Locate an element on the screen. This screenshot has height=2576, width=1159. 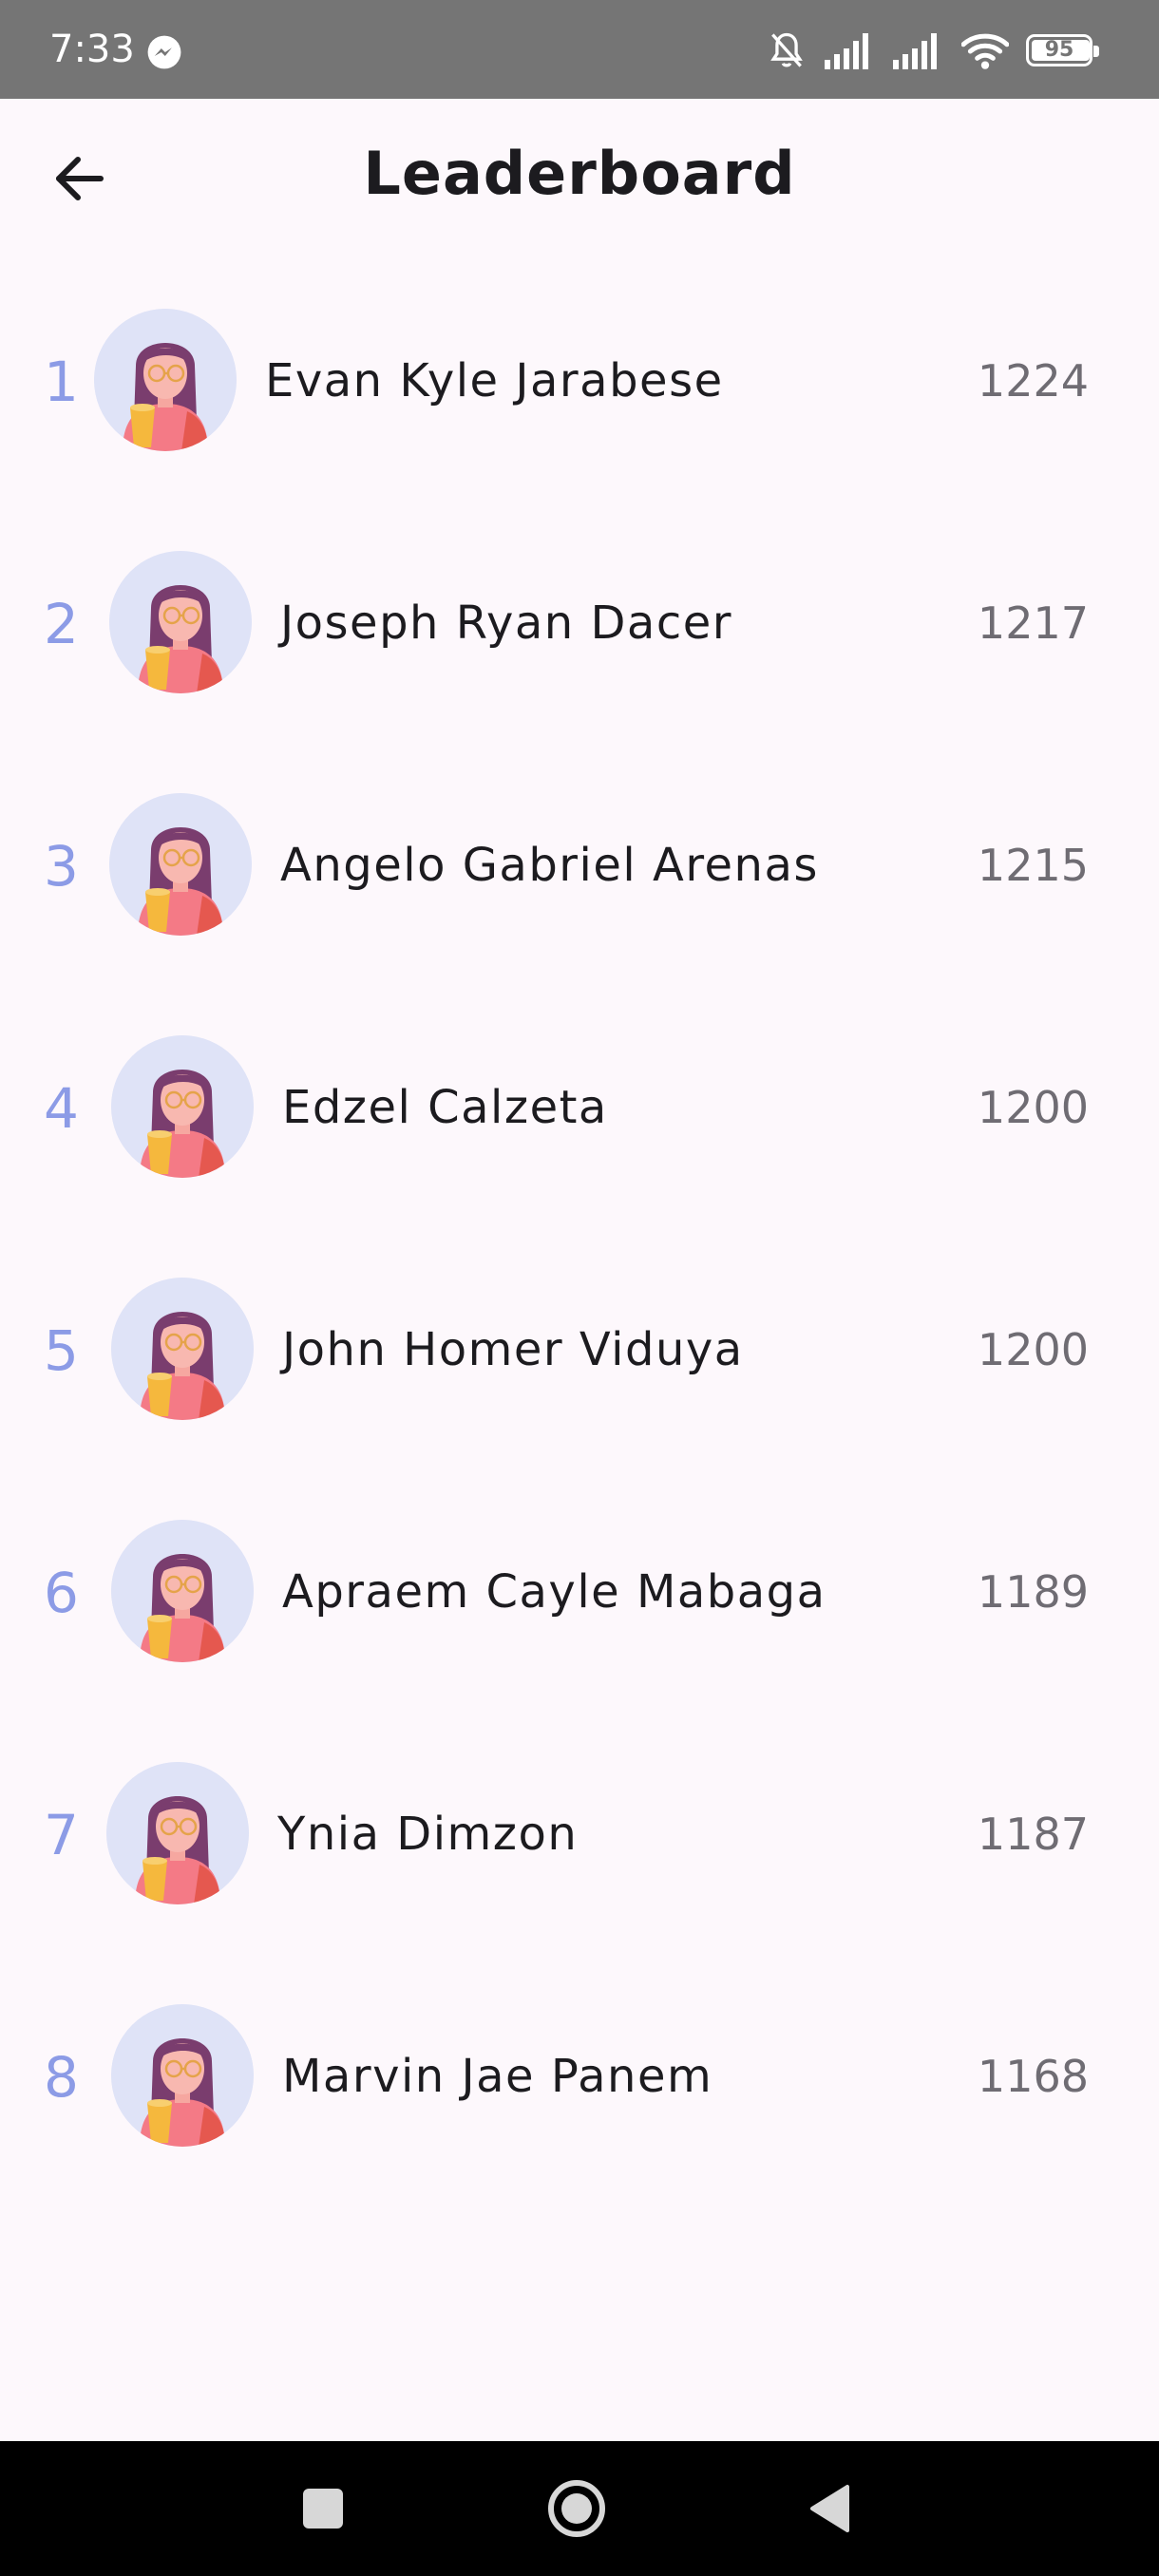
battery-level: 95 is located at coordinates (1059, 50).